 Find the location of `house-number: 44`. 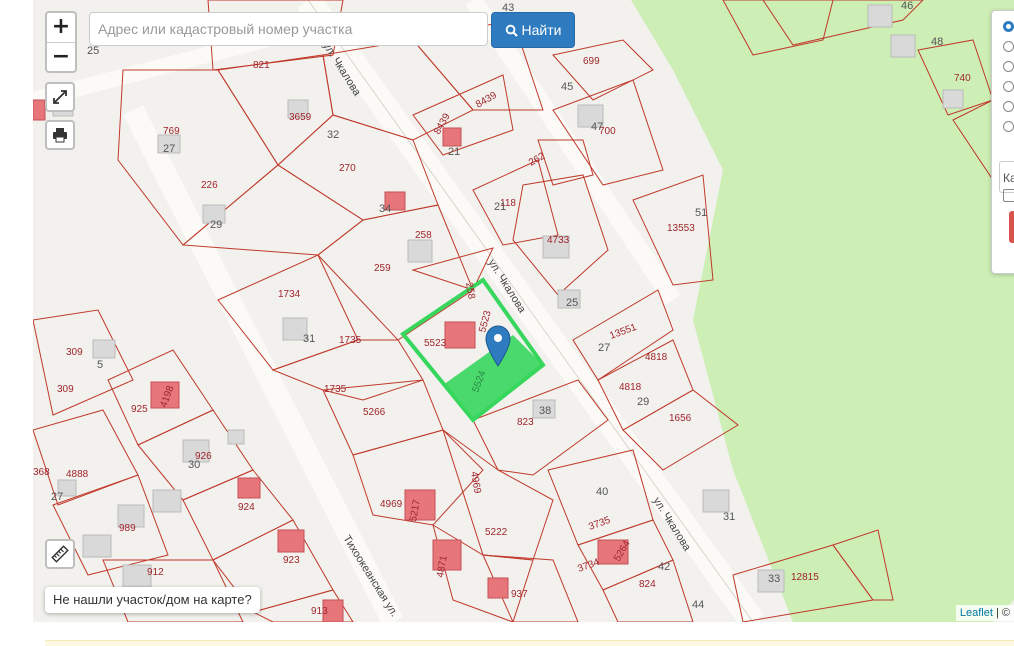

house-number: 44 is located at coordinates (698, 605).